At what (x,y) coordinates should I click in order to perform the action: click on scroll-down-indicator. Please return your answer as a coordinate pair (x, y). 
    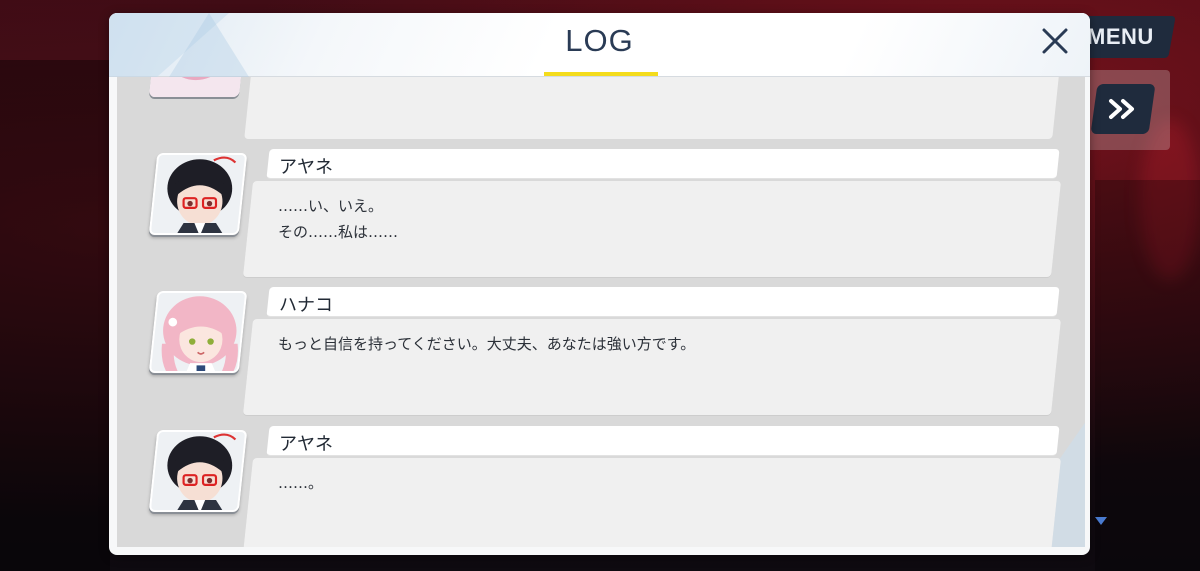
    Looking at the image, I should click on (1101, 521).